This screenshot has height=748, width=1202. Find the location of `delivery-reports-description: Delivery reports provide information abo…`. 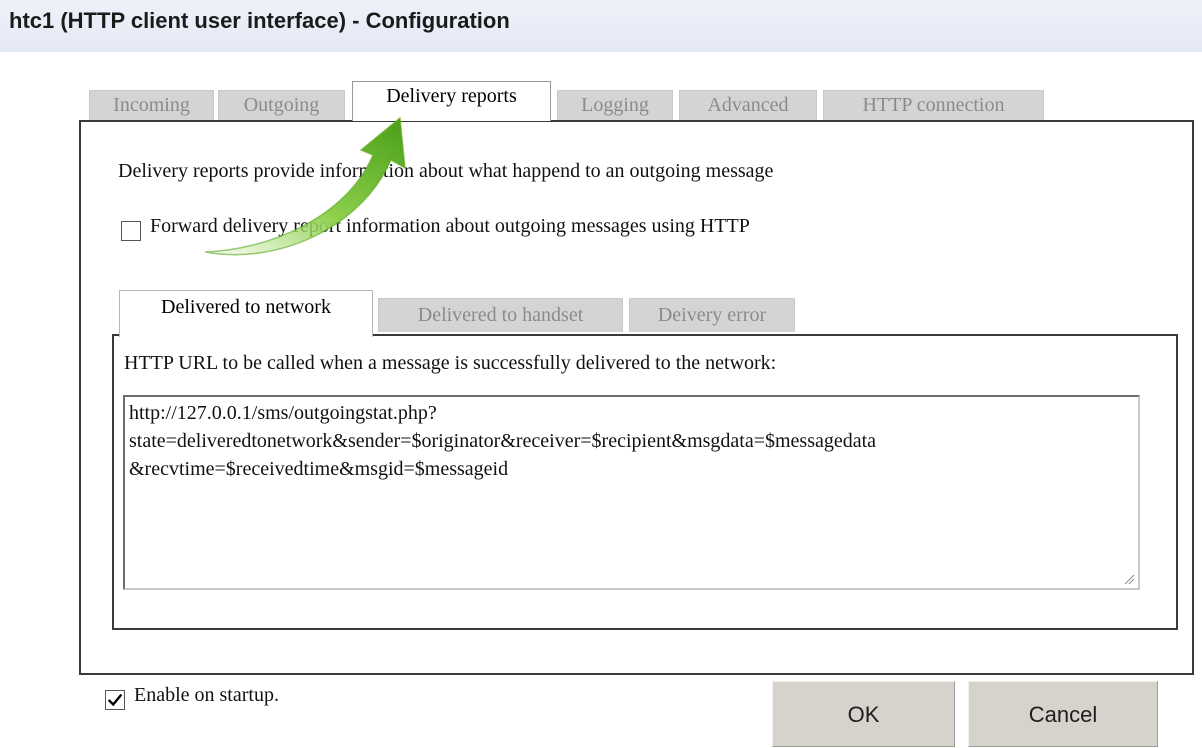

delivery-reports-description: Delivery reports provide information abo… is located at coordinates (446, 171).